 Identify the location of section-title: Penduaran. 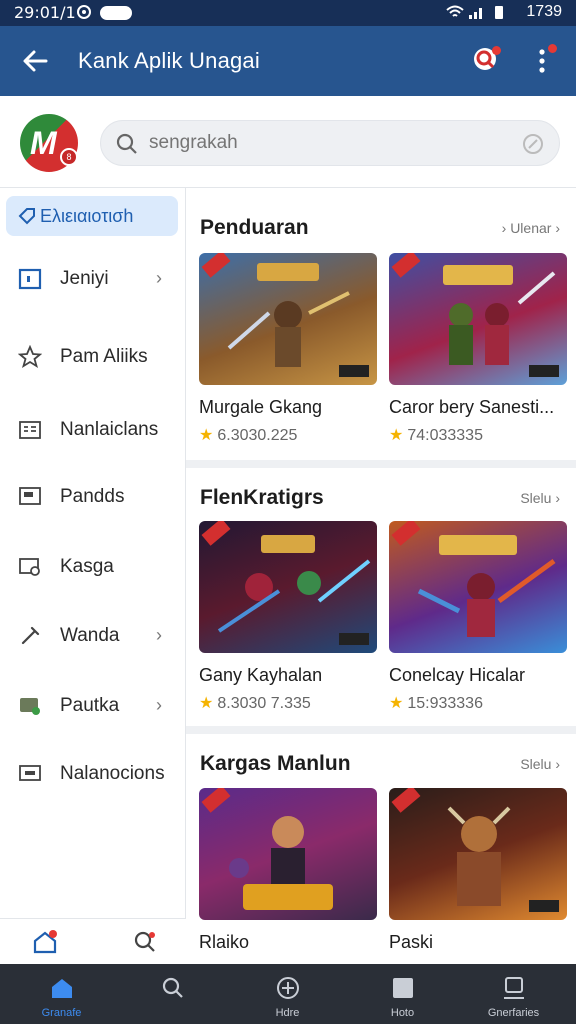
(254, 227).